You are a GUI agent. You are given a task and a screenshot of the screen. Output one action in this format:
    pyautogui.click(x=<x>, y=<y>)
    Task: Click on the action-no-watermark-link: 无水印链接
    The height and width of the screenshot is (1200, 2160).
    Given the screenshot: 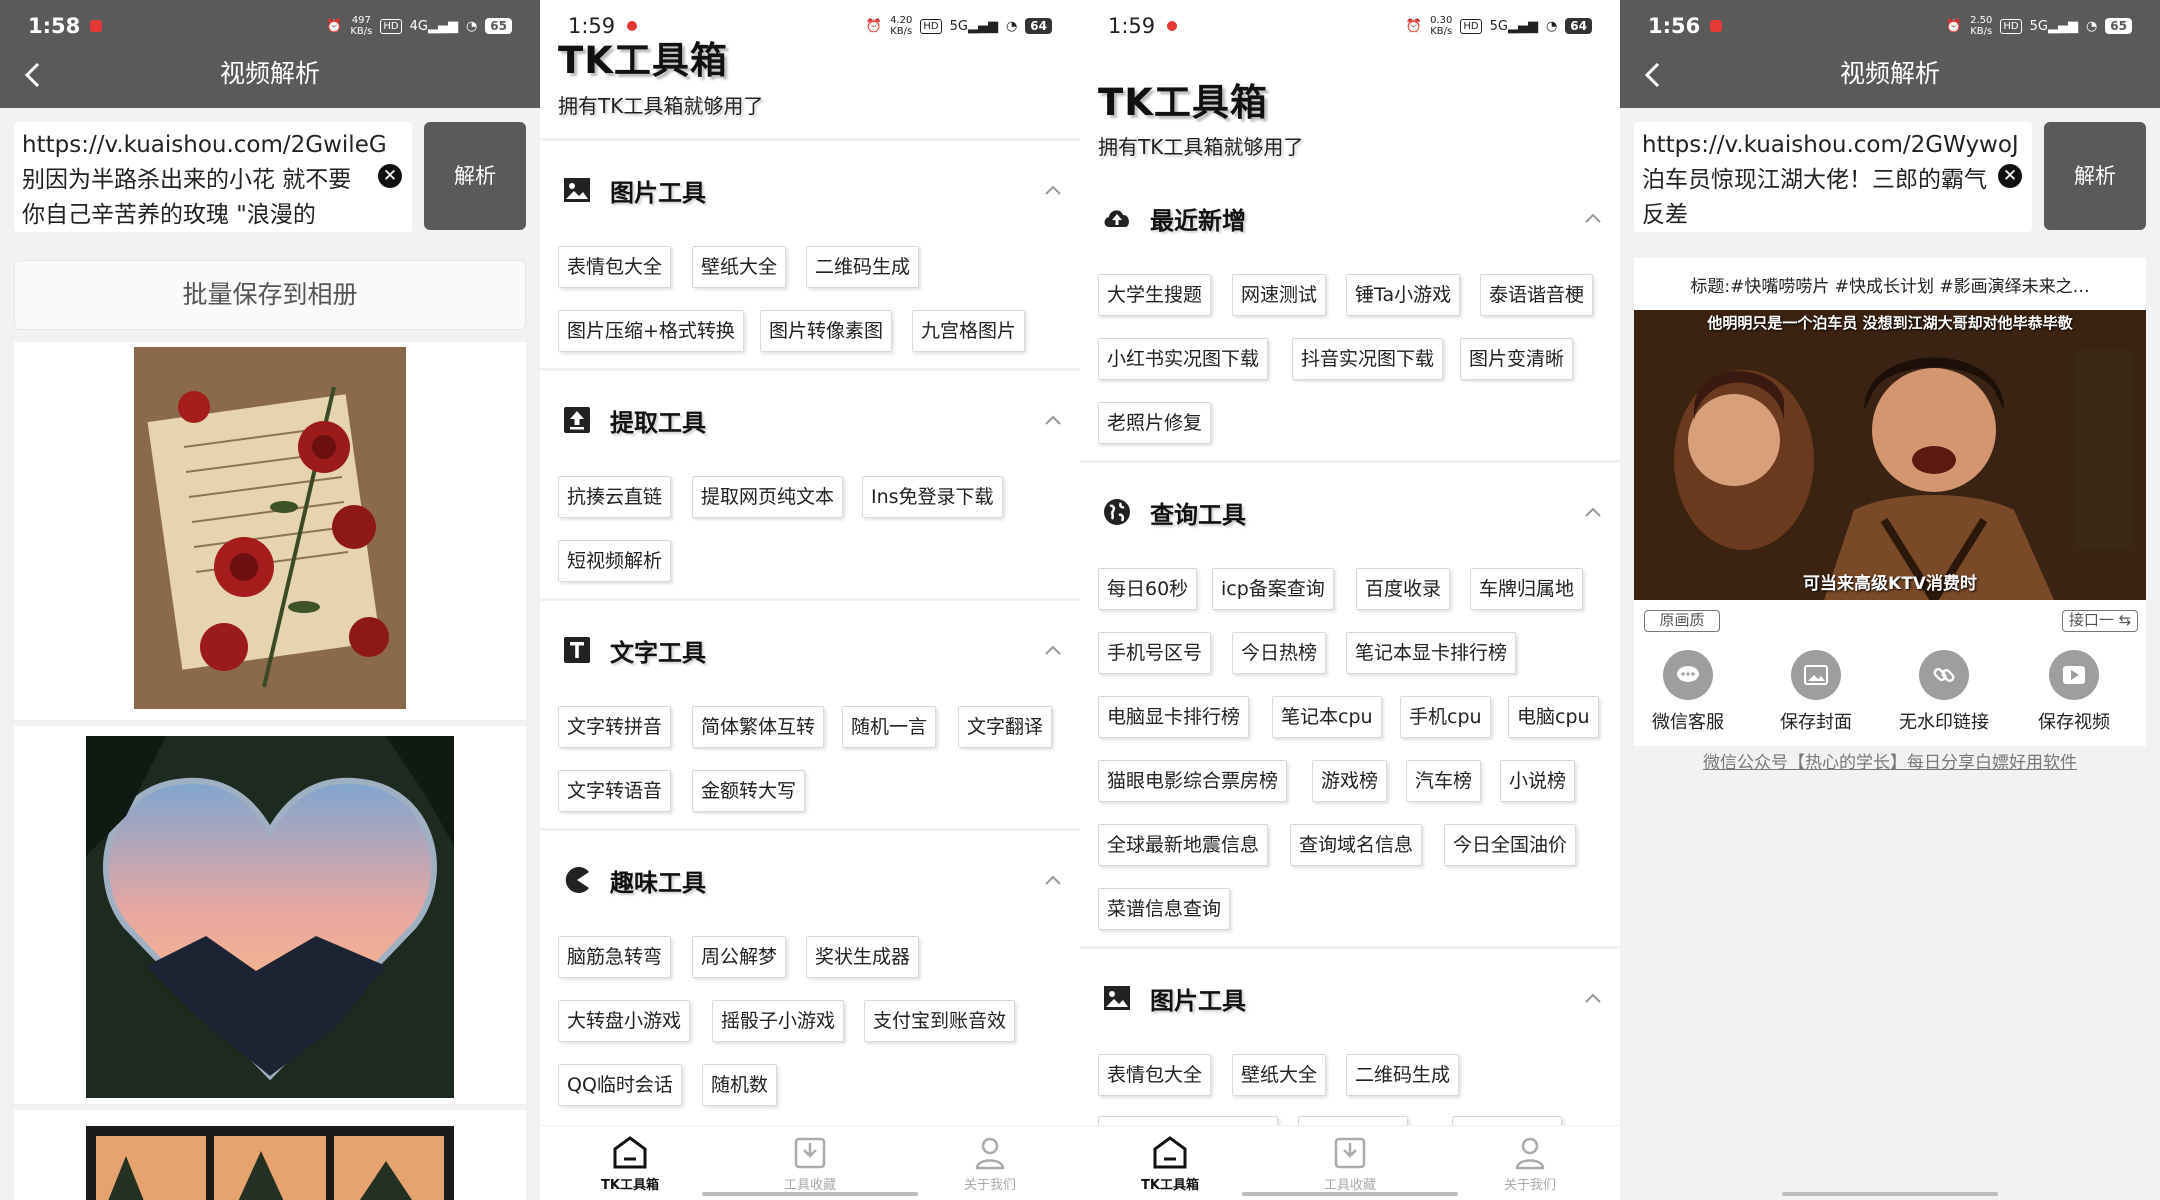 What is the action you would take?
    pyautogui.click(x=1944, y=692)
    